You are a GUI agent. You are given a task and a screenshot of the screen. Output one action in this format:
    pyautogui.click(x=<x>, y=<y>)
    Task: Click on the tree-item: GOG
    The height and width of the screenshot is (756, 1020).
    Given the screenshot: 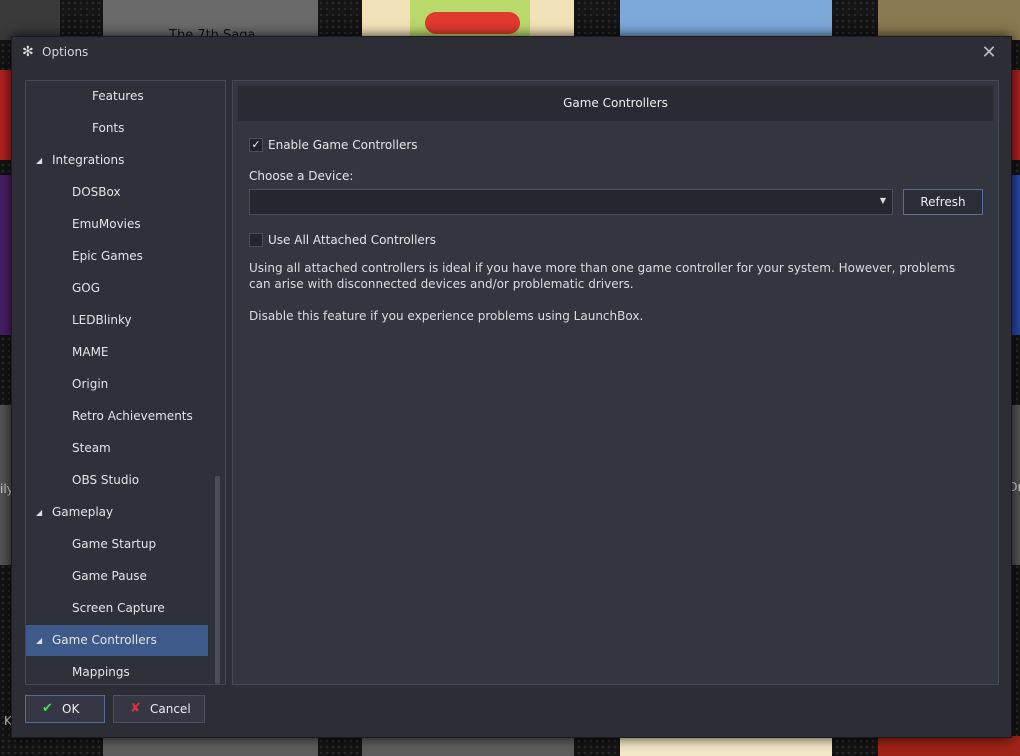 What is the action you would take?
    pyautogui.click(x=117, y=288)
    